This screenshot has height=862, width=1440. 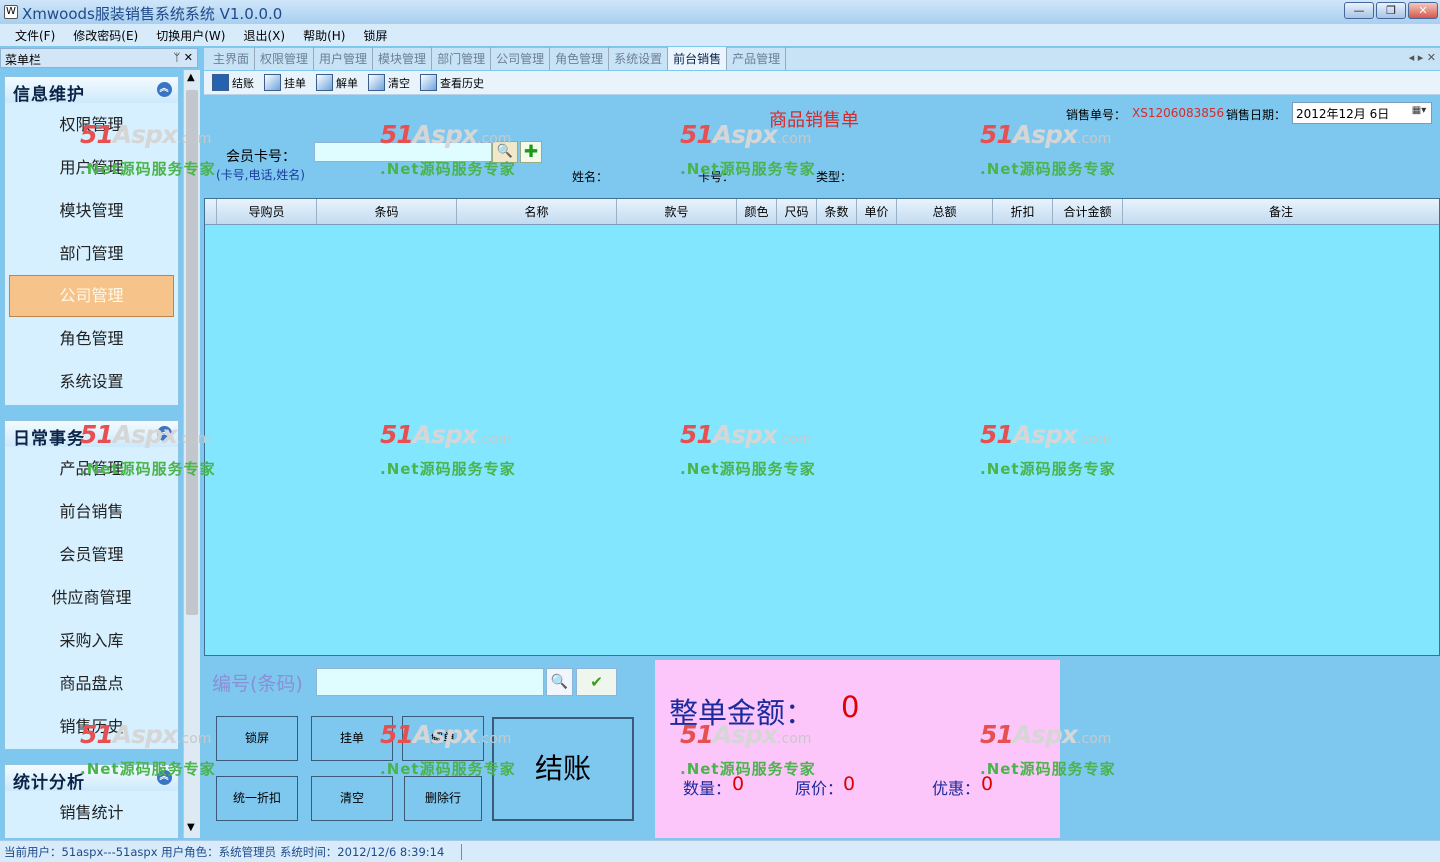 I want to click on sidebar-item-inventory: 商品盘点, so click(x=91, y=683).